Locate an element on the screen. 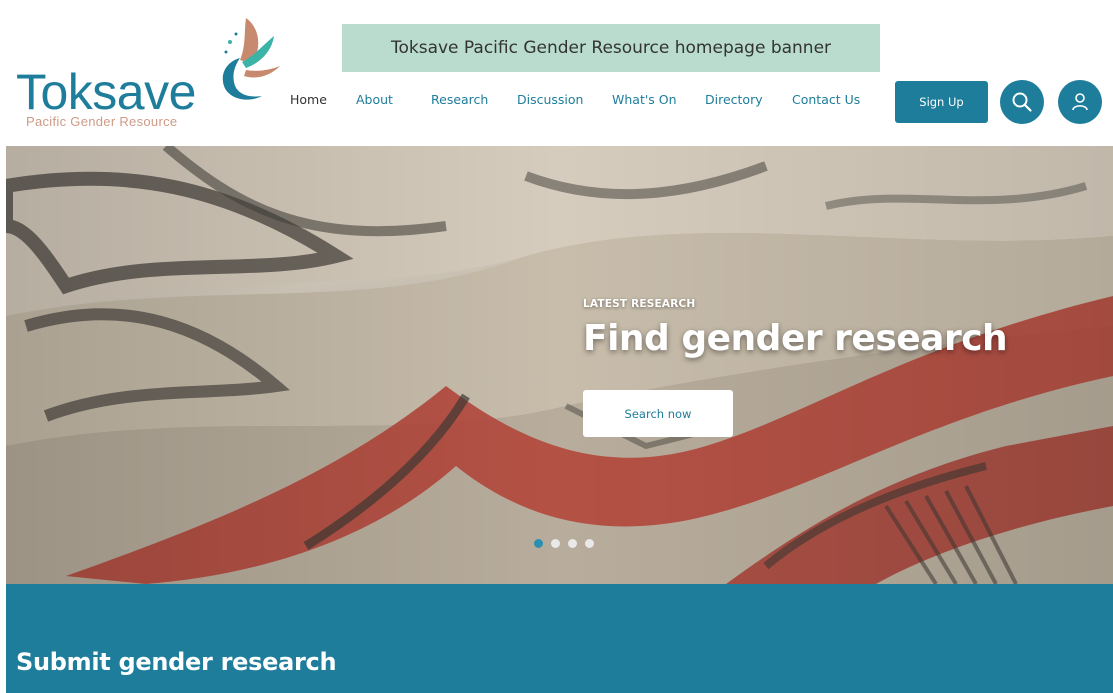 Image resolution: width=1113 pixels, height=693 pixels. search-button is located at coordinates (1022, 102).